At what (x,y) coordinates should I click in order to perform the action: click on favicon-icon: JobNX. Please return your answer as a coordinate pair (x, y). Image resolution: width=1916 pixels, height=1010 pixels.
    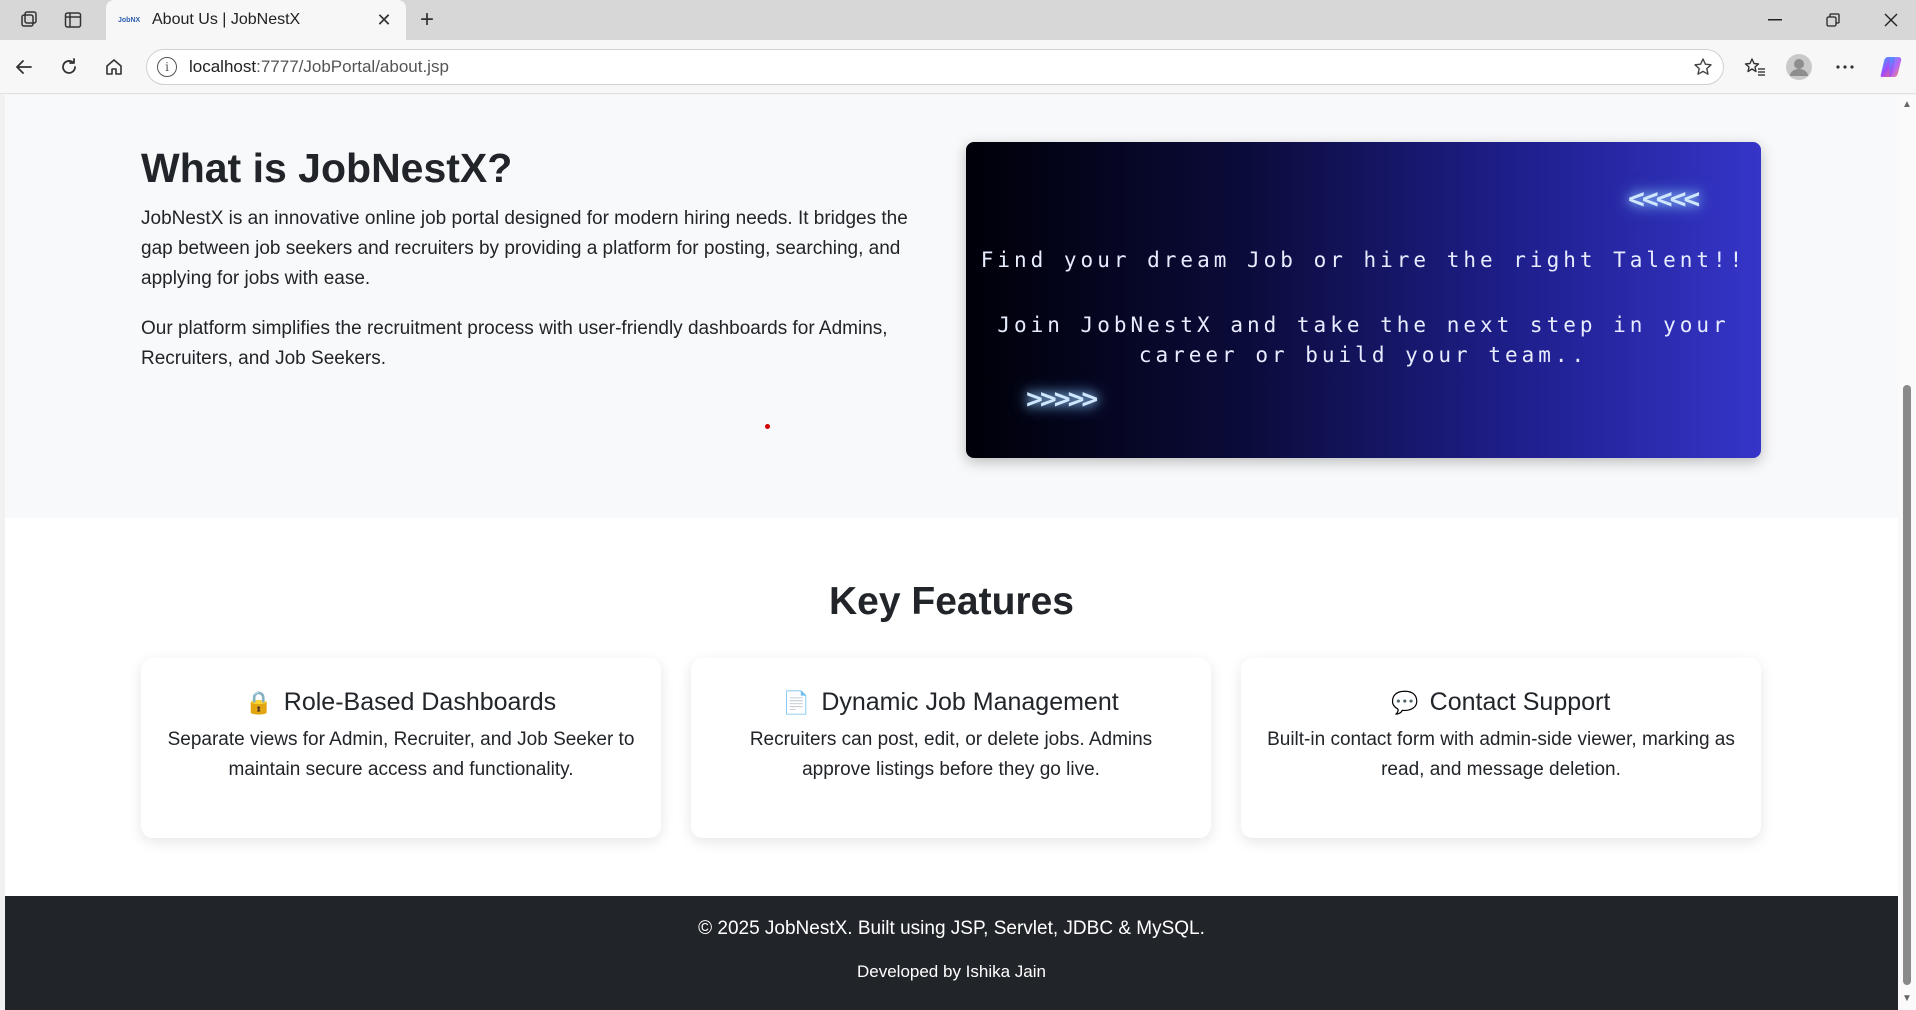
    Looking at the image, I should click on (129, 20).